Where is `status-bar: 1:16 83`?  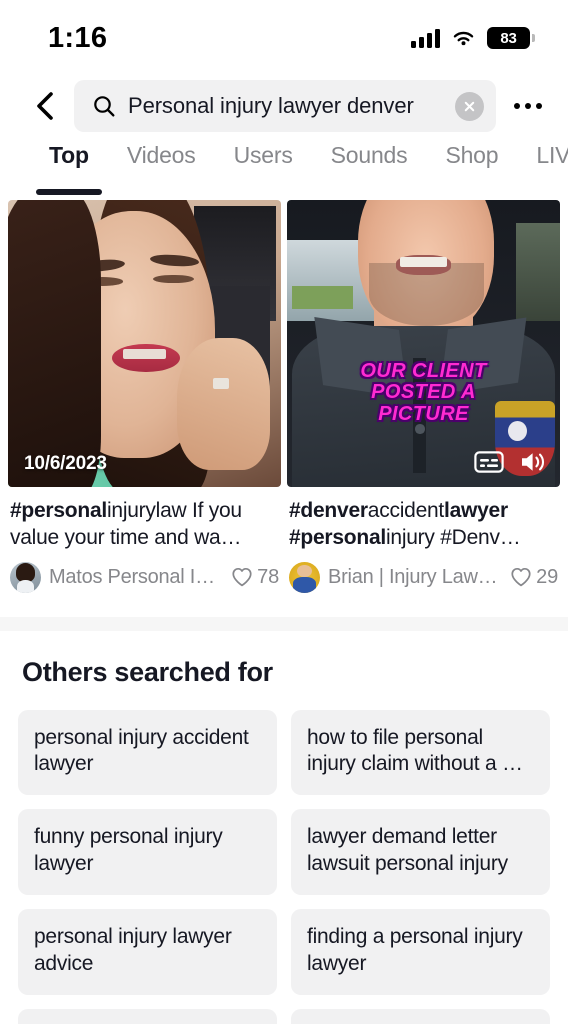 status-bar: 1:16 83 is located at coordinates (284, 35).